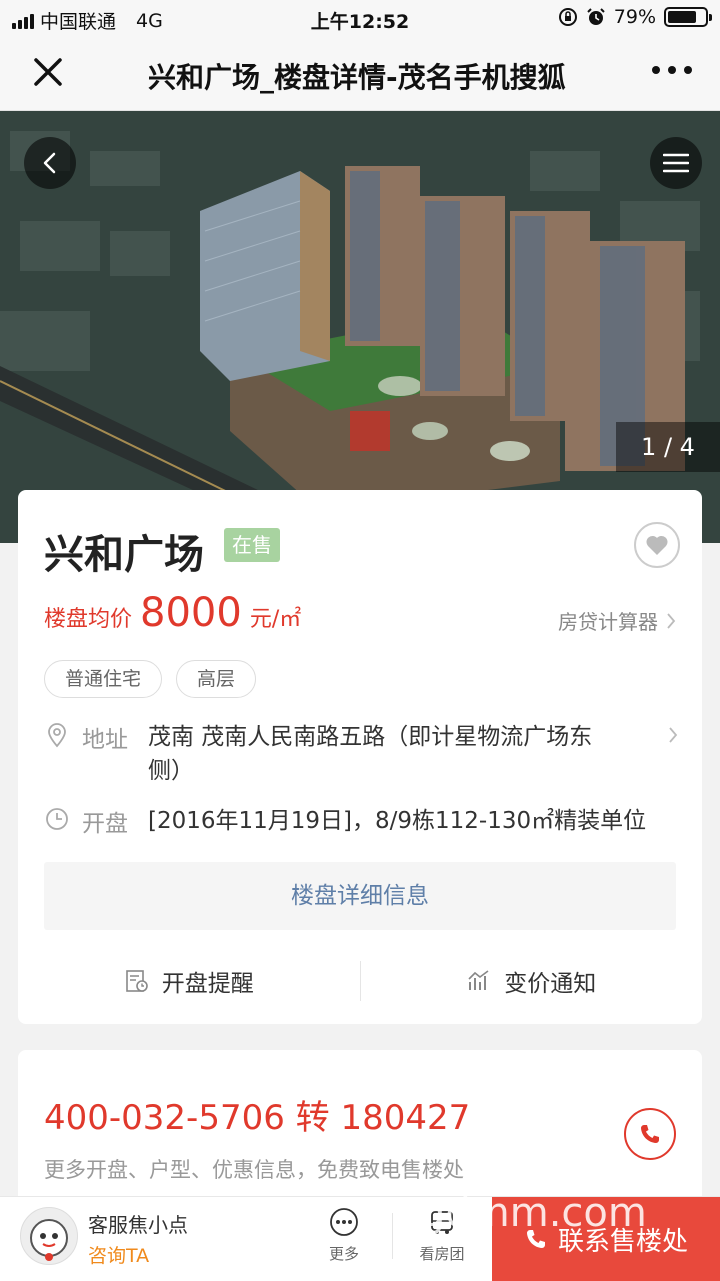  What do you see at coordinates (207, 984) in the screenshot?
I see `opening-reminder-label: 开盘提醒` at bounding box center [207, 984].